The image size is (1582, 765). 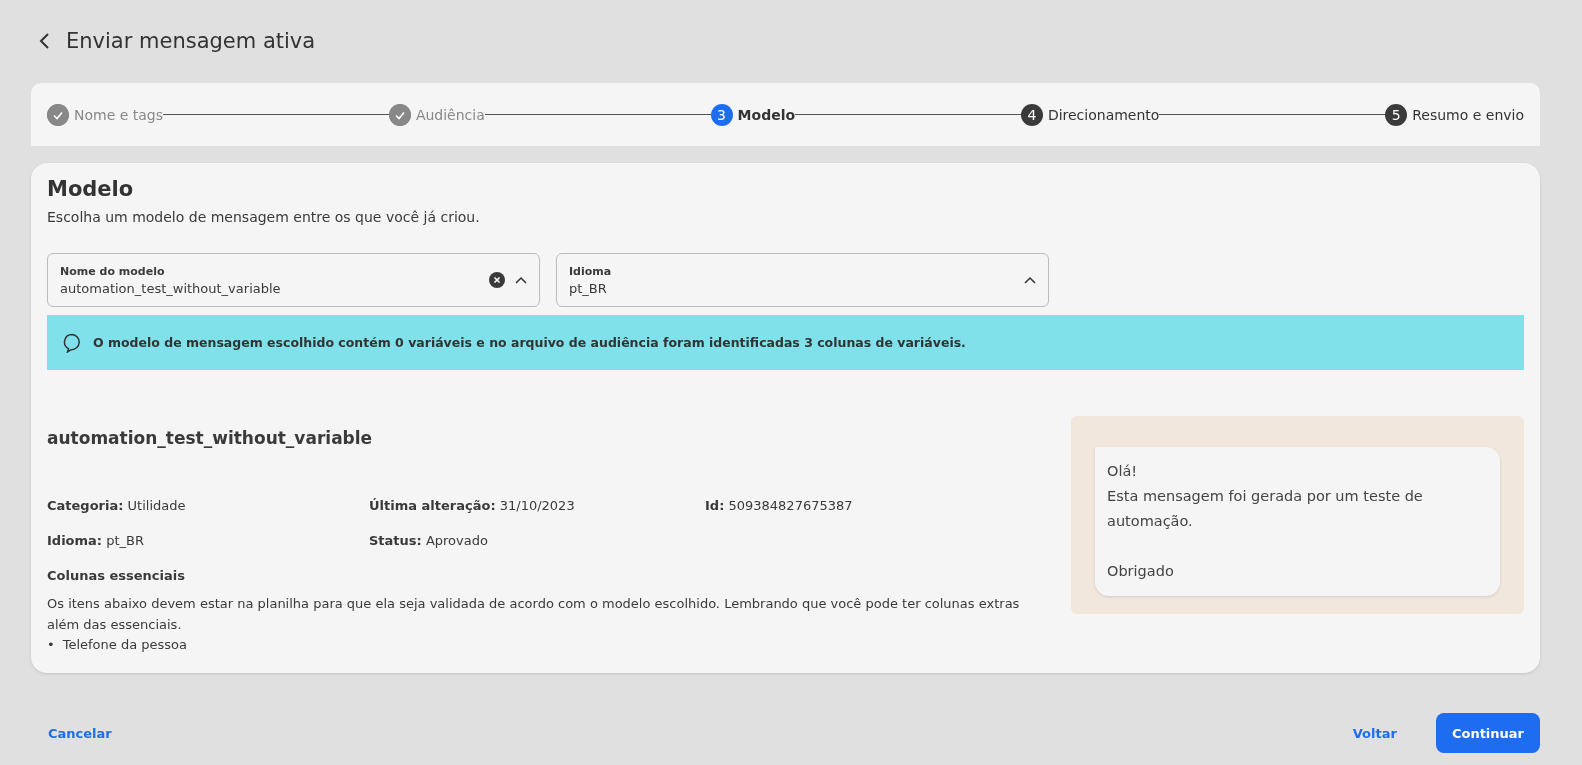 I want to click on detail-text: Última alteração: 31/10/2023, so click(x=472, y=505).